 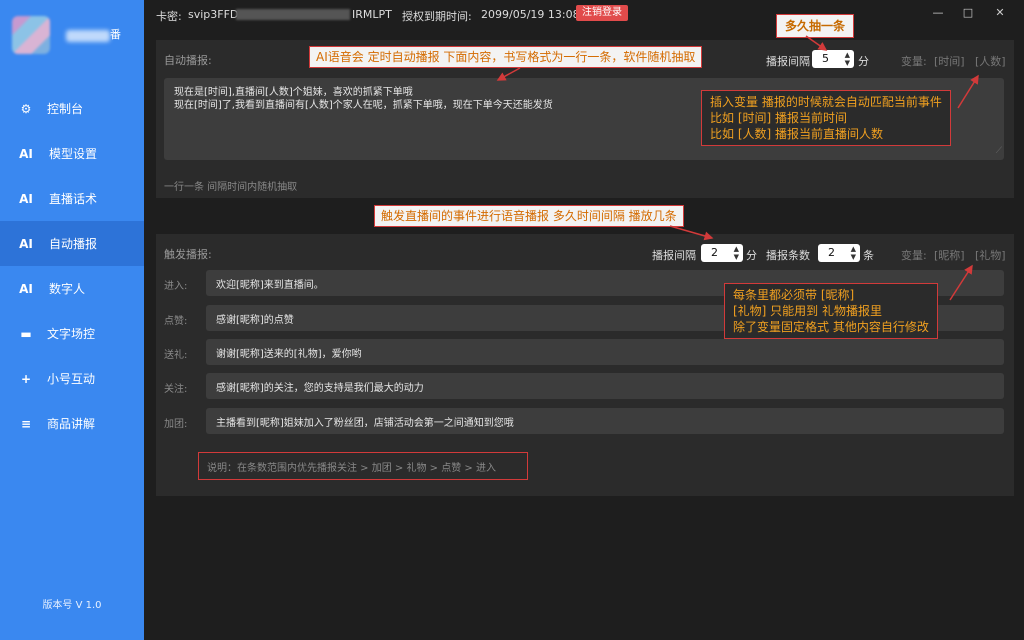 What do you see at coordinates (949, 255) in the screenshot?
I see `variable-nickname: [昵称]` at bounding box center [949, 255].